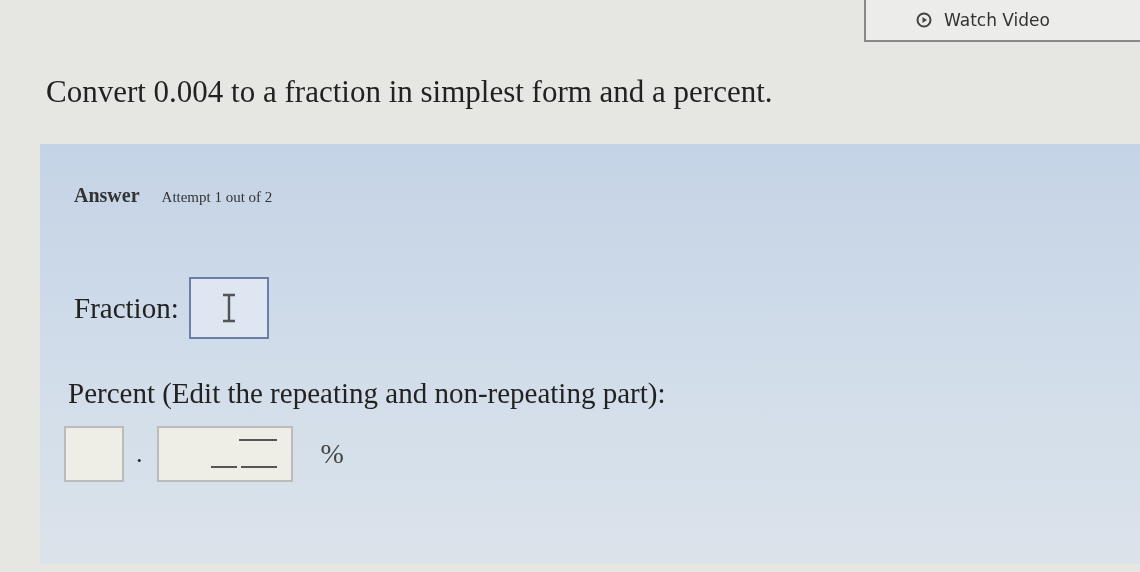 This screenshot has width=1140, height=572. What do you see at coordinates (367, 393) in the screenshot?
I see `percent-label: Percent (Edit the repeating and non-repeating part):` at bounding box center [367, 393].